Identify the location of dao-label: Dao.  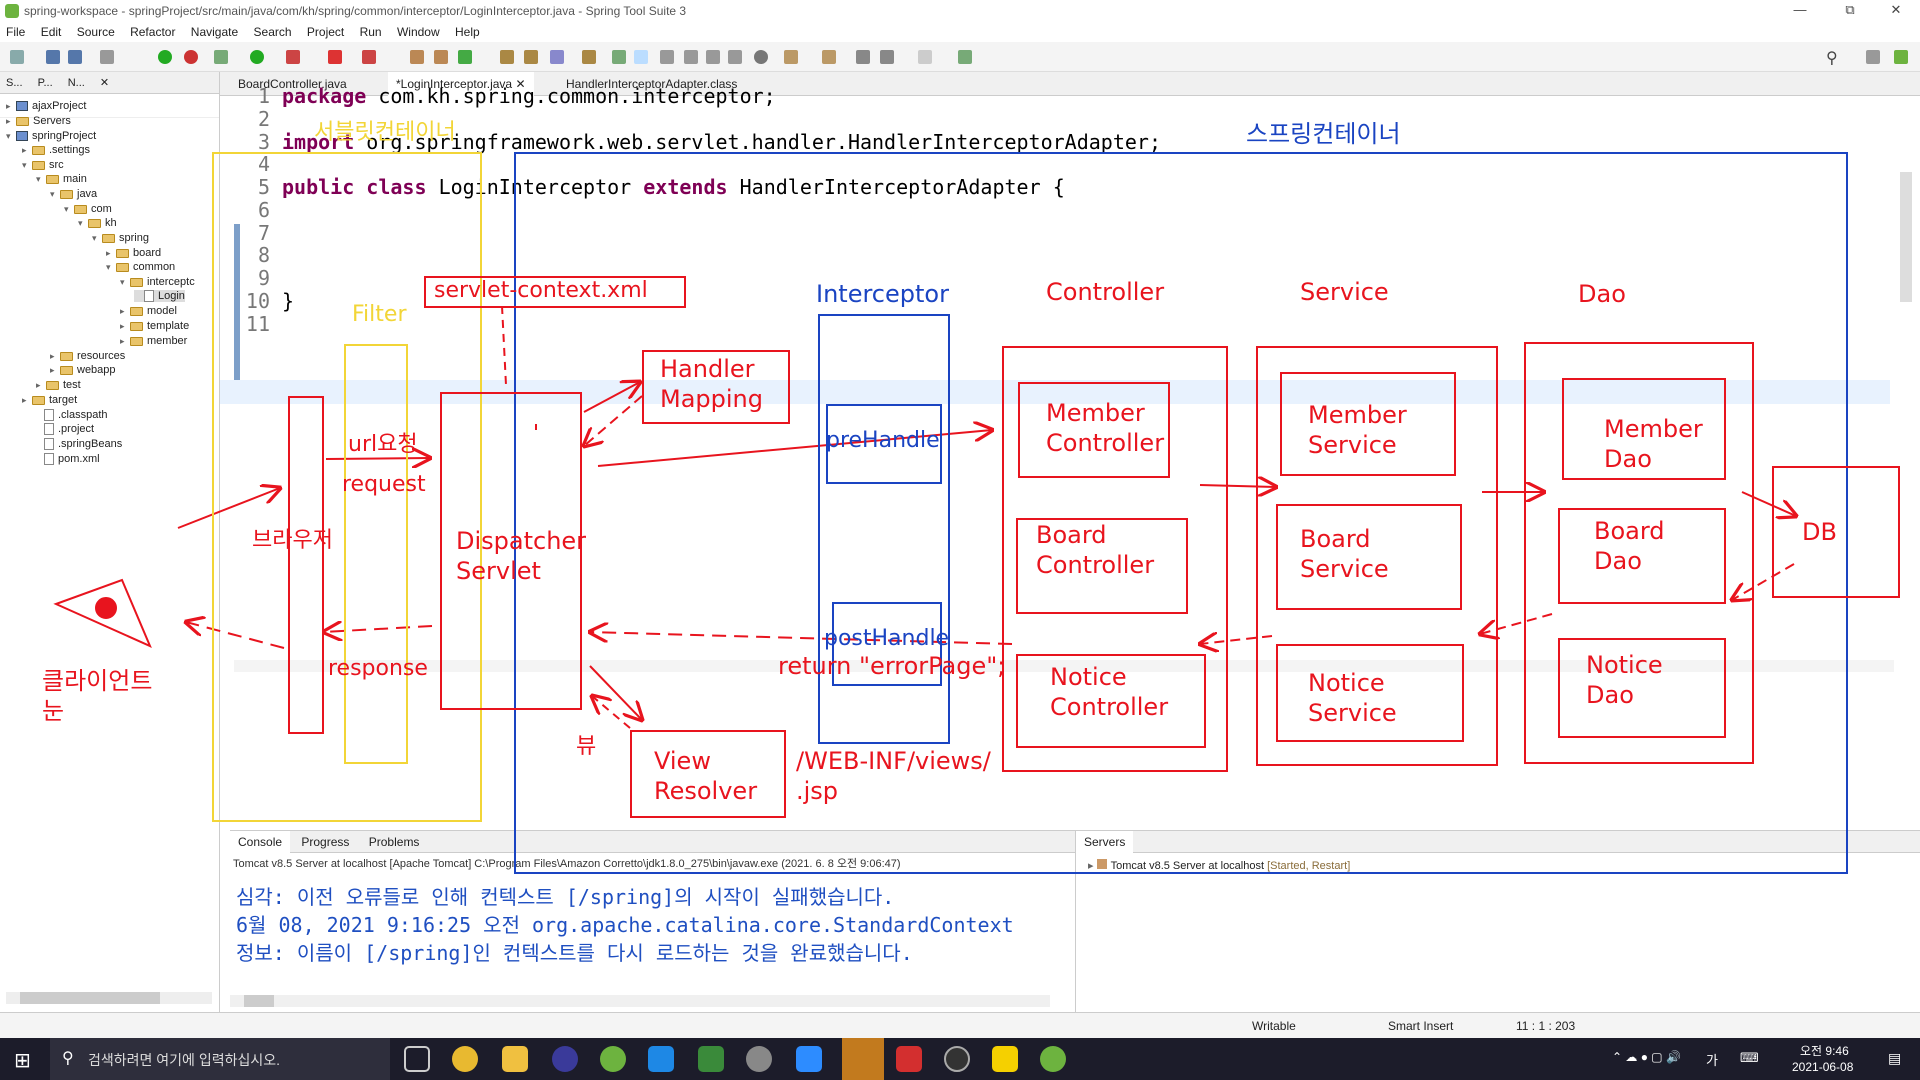
(1602, 294).